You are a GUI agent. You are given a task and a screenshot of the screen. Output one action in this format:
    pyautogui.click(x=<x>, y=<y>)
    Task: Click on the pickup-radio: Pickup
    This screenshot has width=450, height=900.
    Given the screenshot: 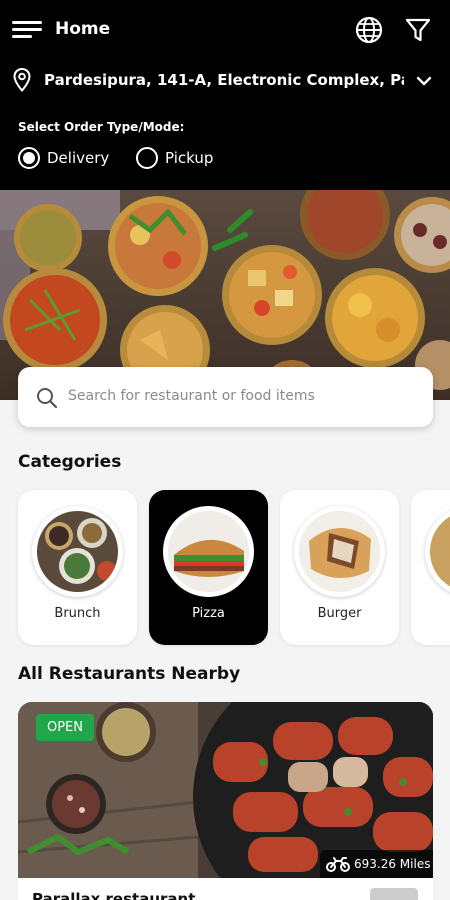 What is the action you would take?
    pyautogui.click(x=174, y=158)
    